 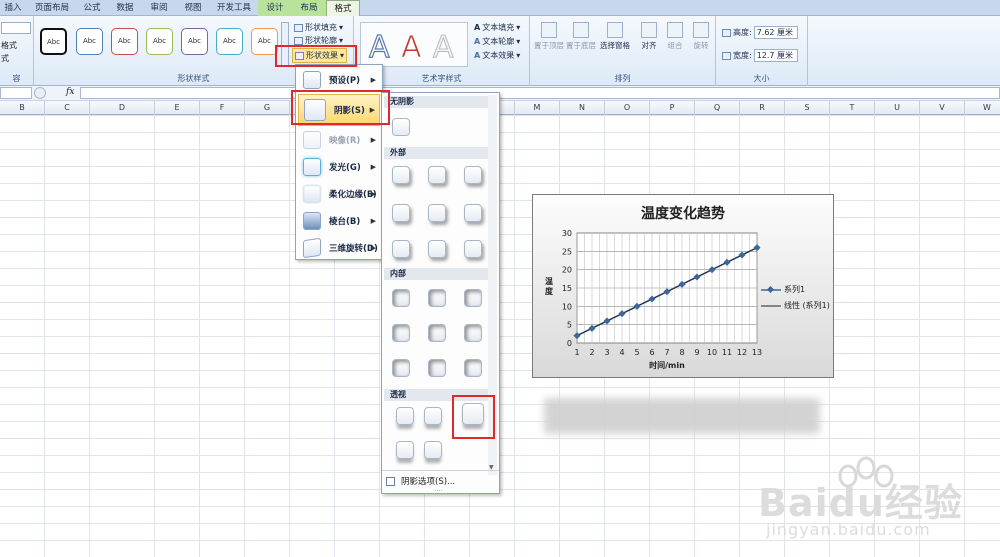 What do you see at coordinates (339, 248) in the screenshot?
I see `menu-item-3d-rotation: 三维旋转(D) ▶` at bounding box center [339, 248].